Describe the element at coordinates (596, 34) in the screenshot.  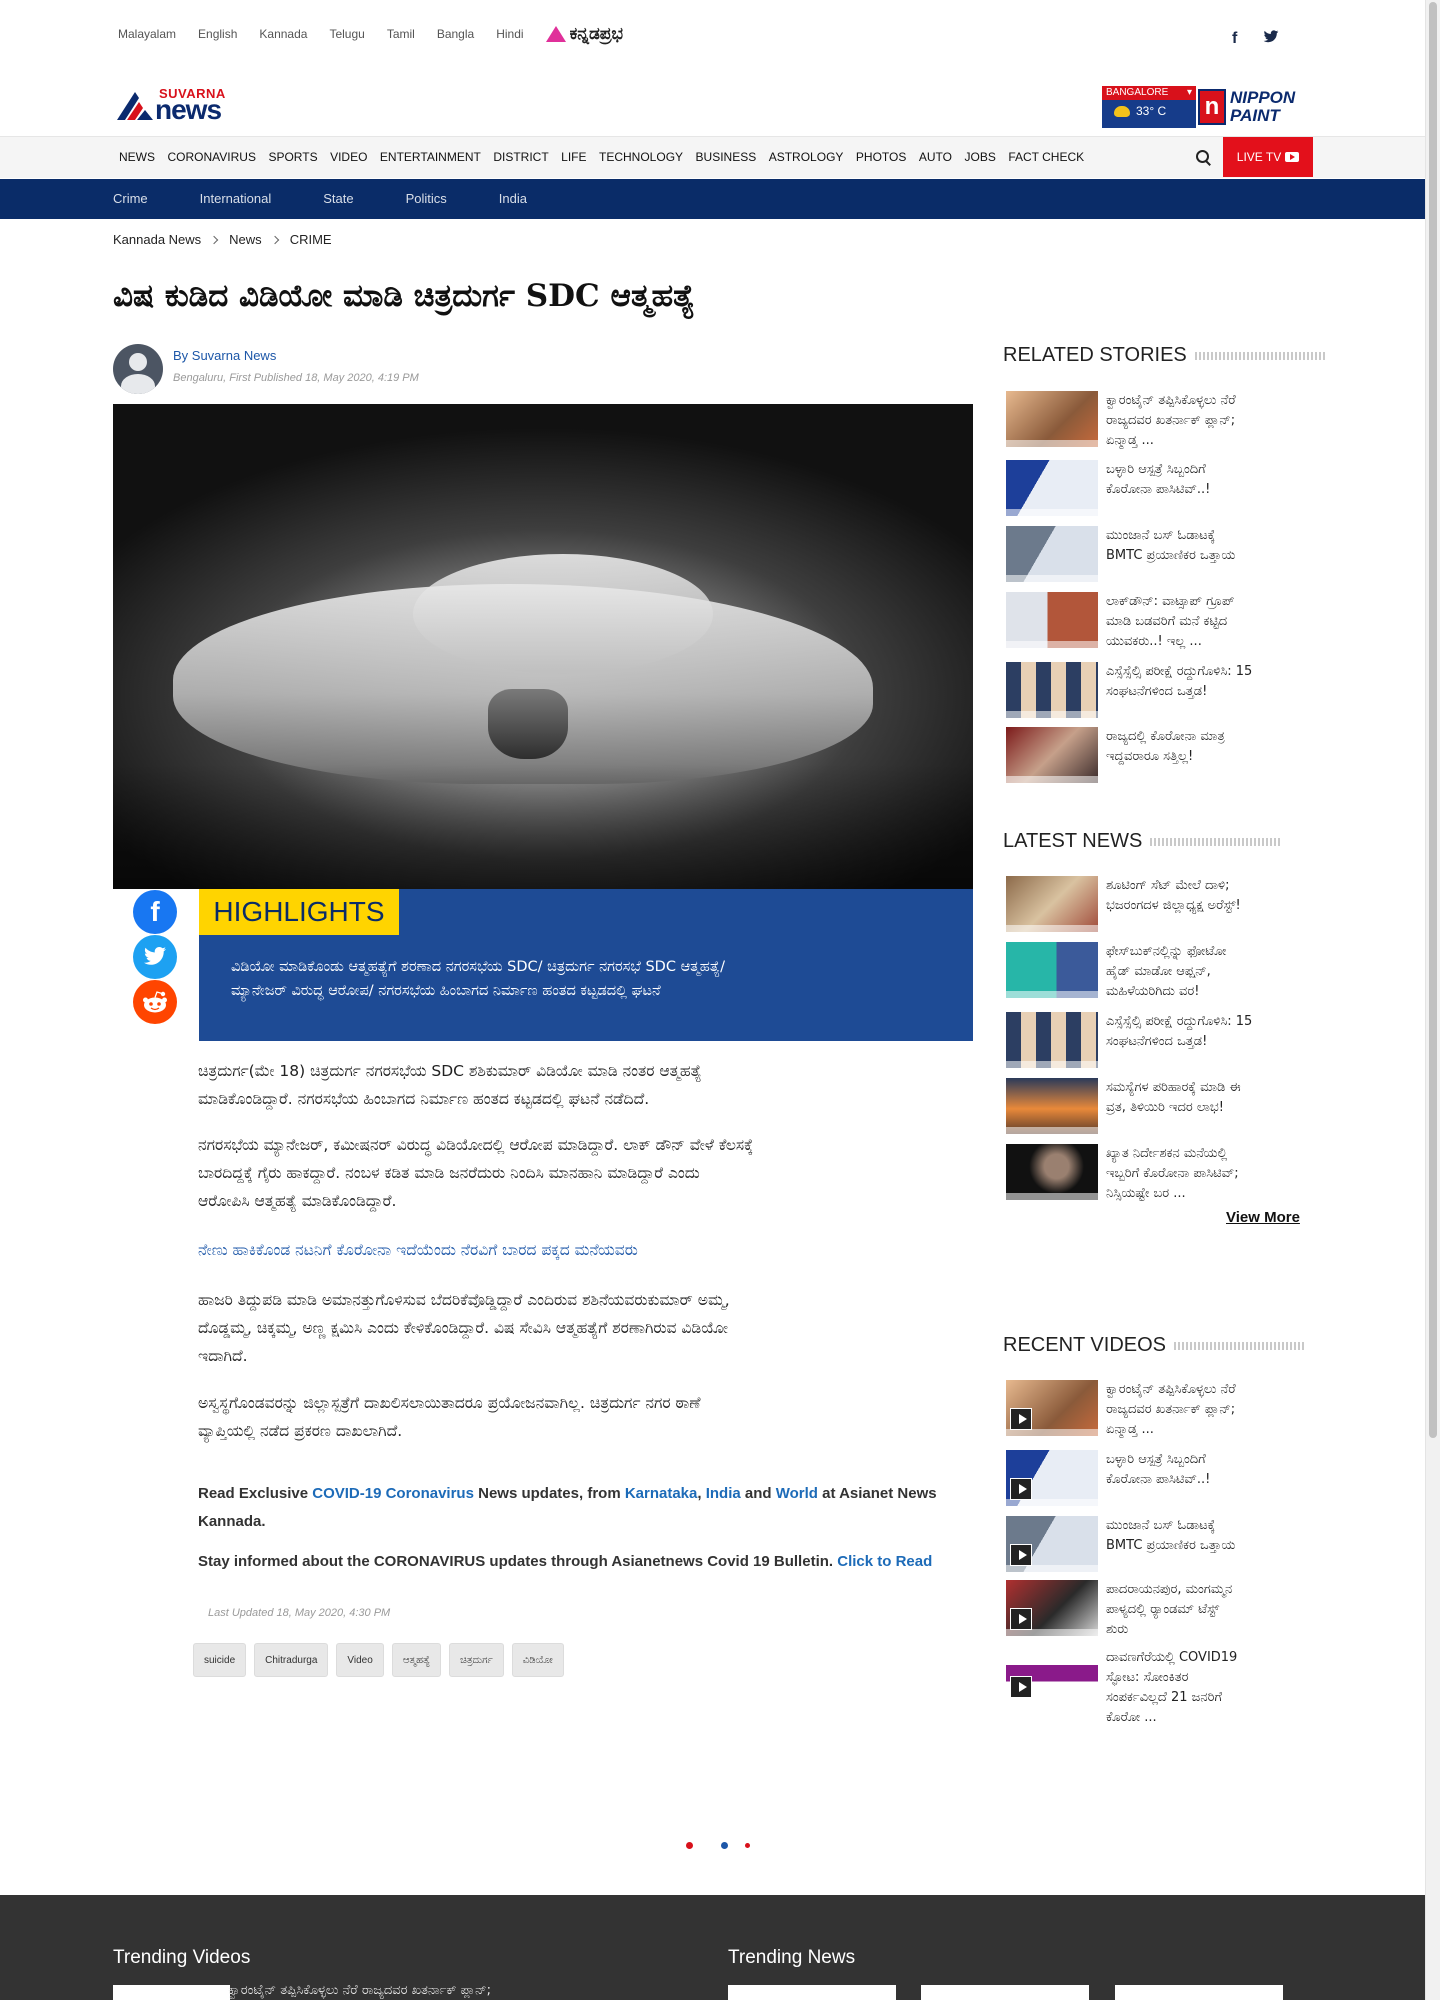
I see `kannadaprabha-logo-text: ಕನ್ನಡಪ್ರಭ` at that location.